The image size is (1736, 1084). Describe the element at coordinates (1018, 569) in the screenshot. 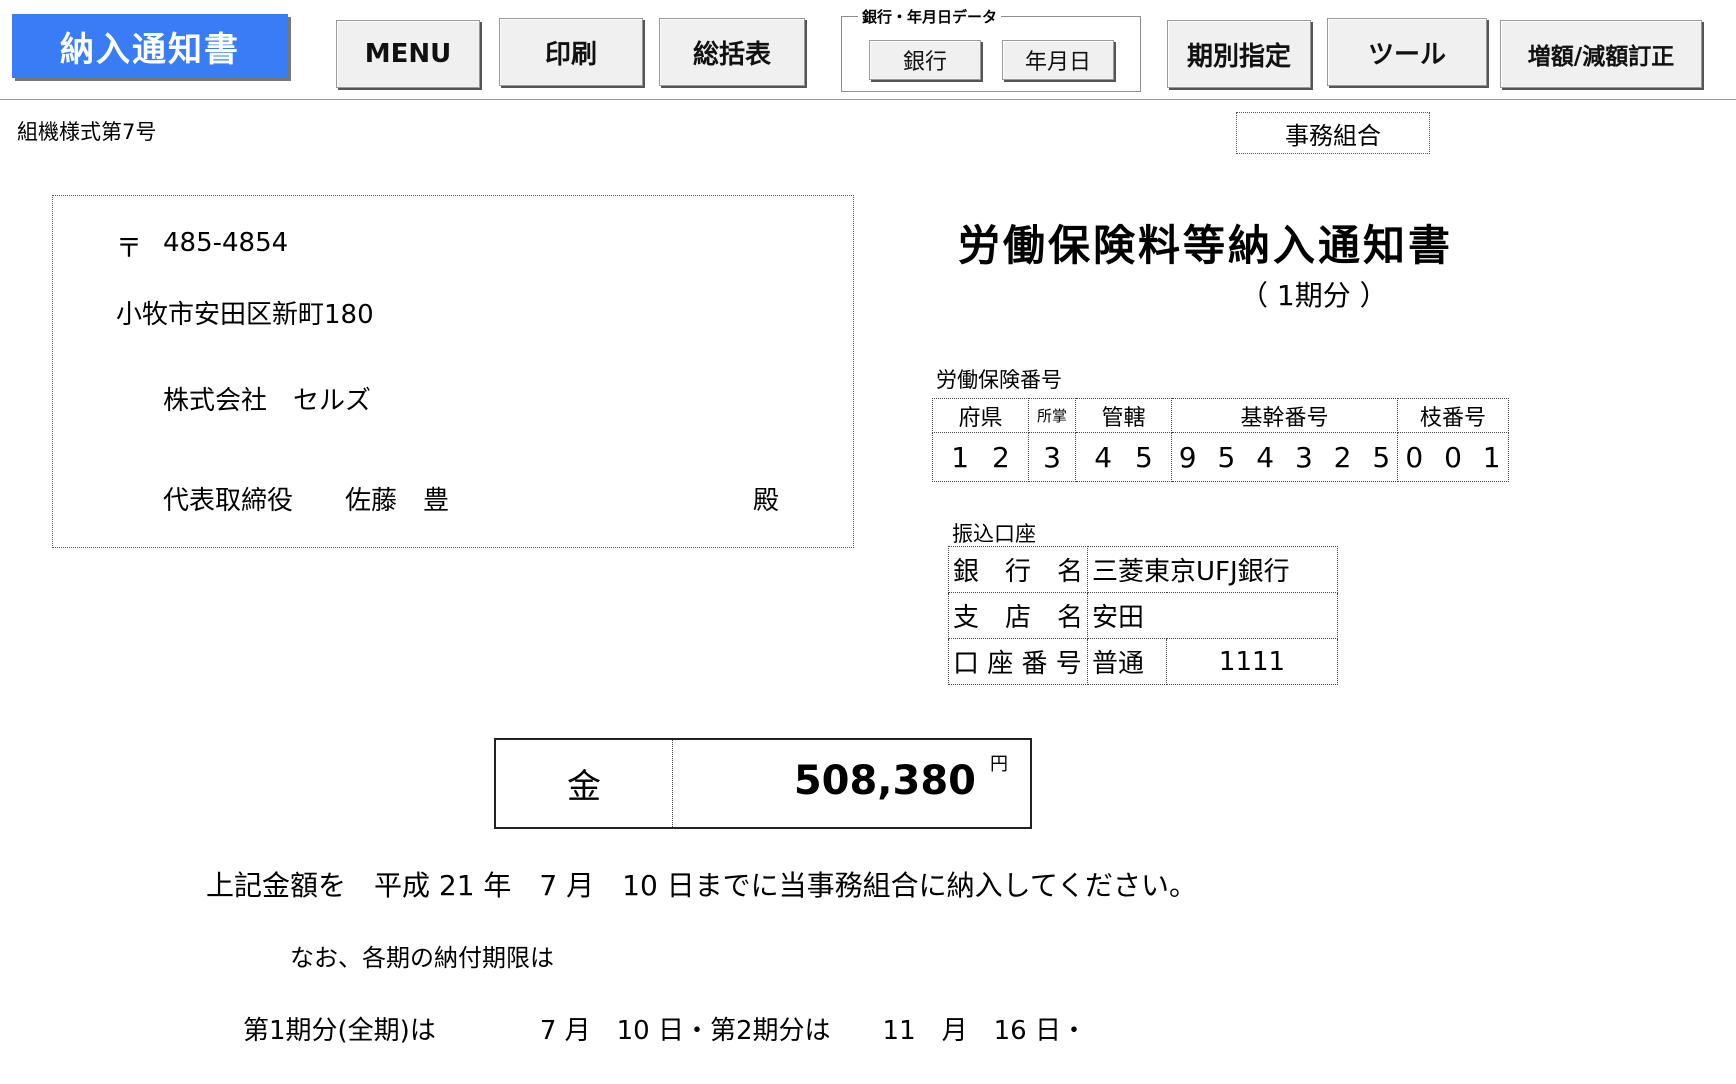

I see `bank-name-label: 銀 行 名` at that location.